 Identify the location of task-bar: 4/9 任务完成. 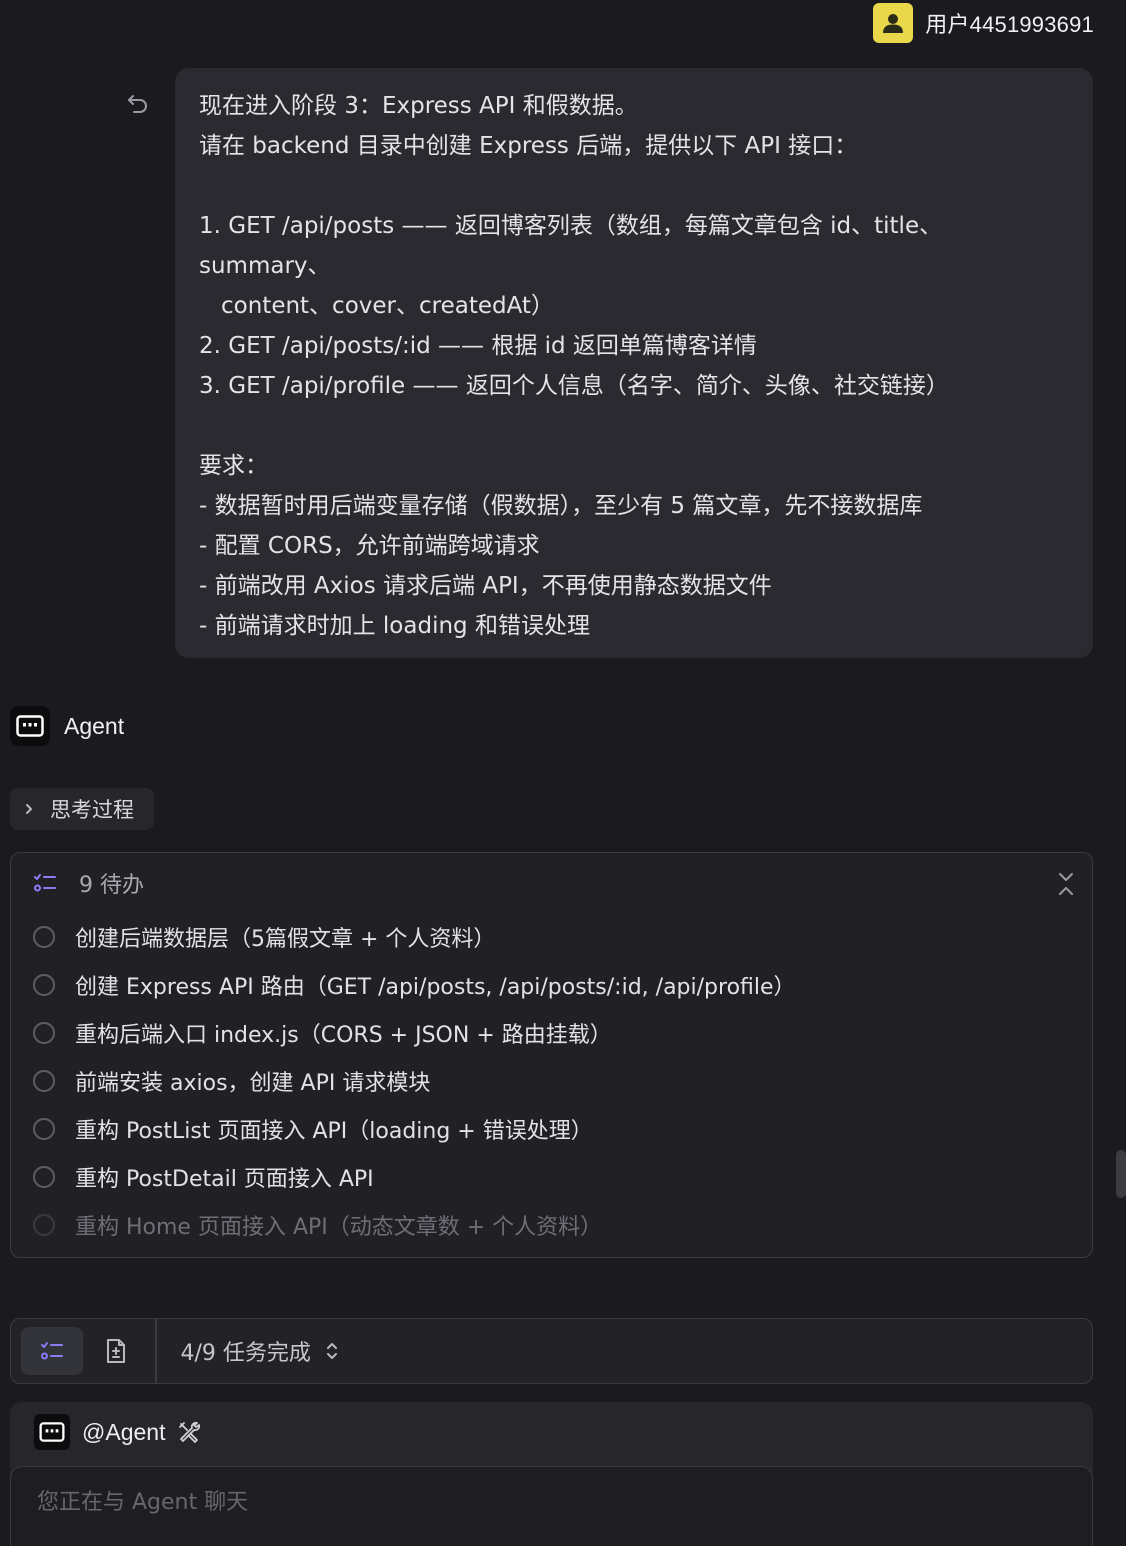
(551, 1351).